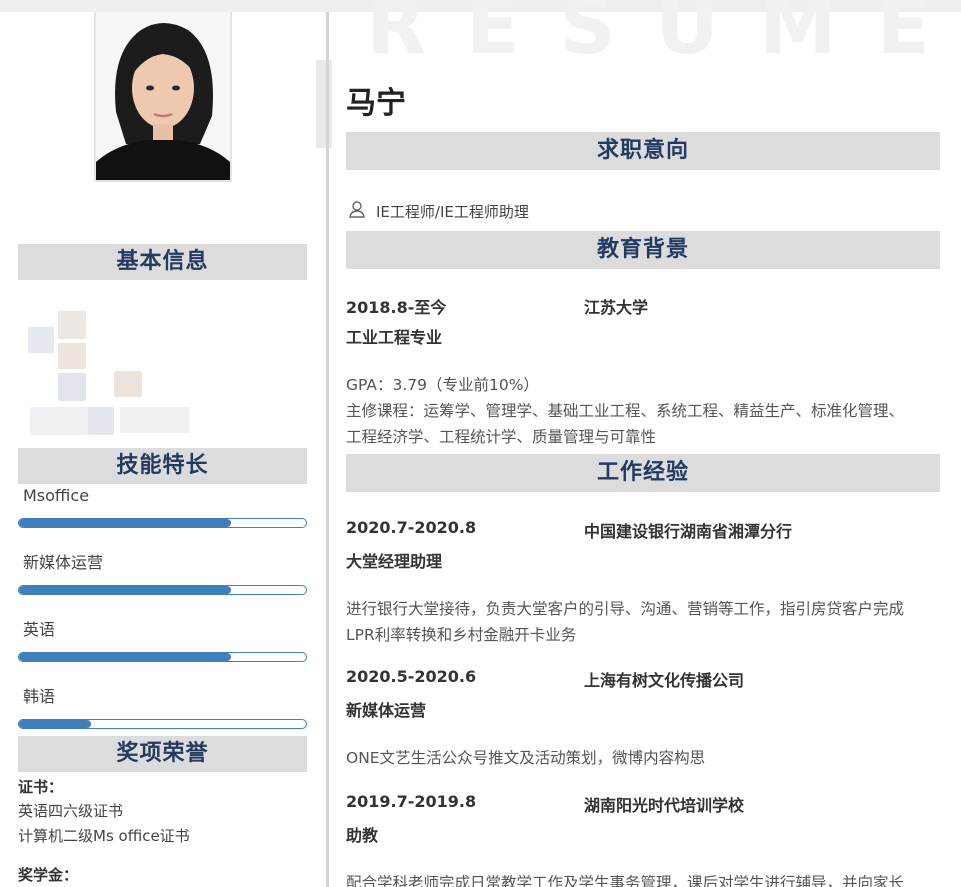  Describe the element at coordinates (56, 495) in the screenshot. I see `skill-label: Msoffice` at that location.